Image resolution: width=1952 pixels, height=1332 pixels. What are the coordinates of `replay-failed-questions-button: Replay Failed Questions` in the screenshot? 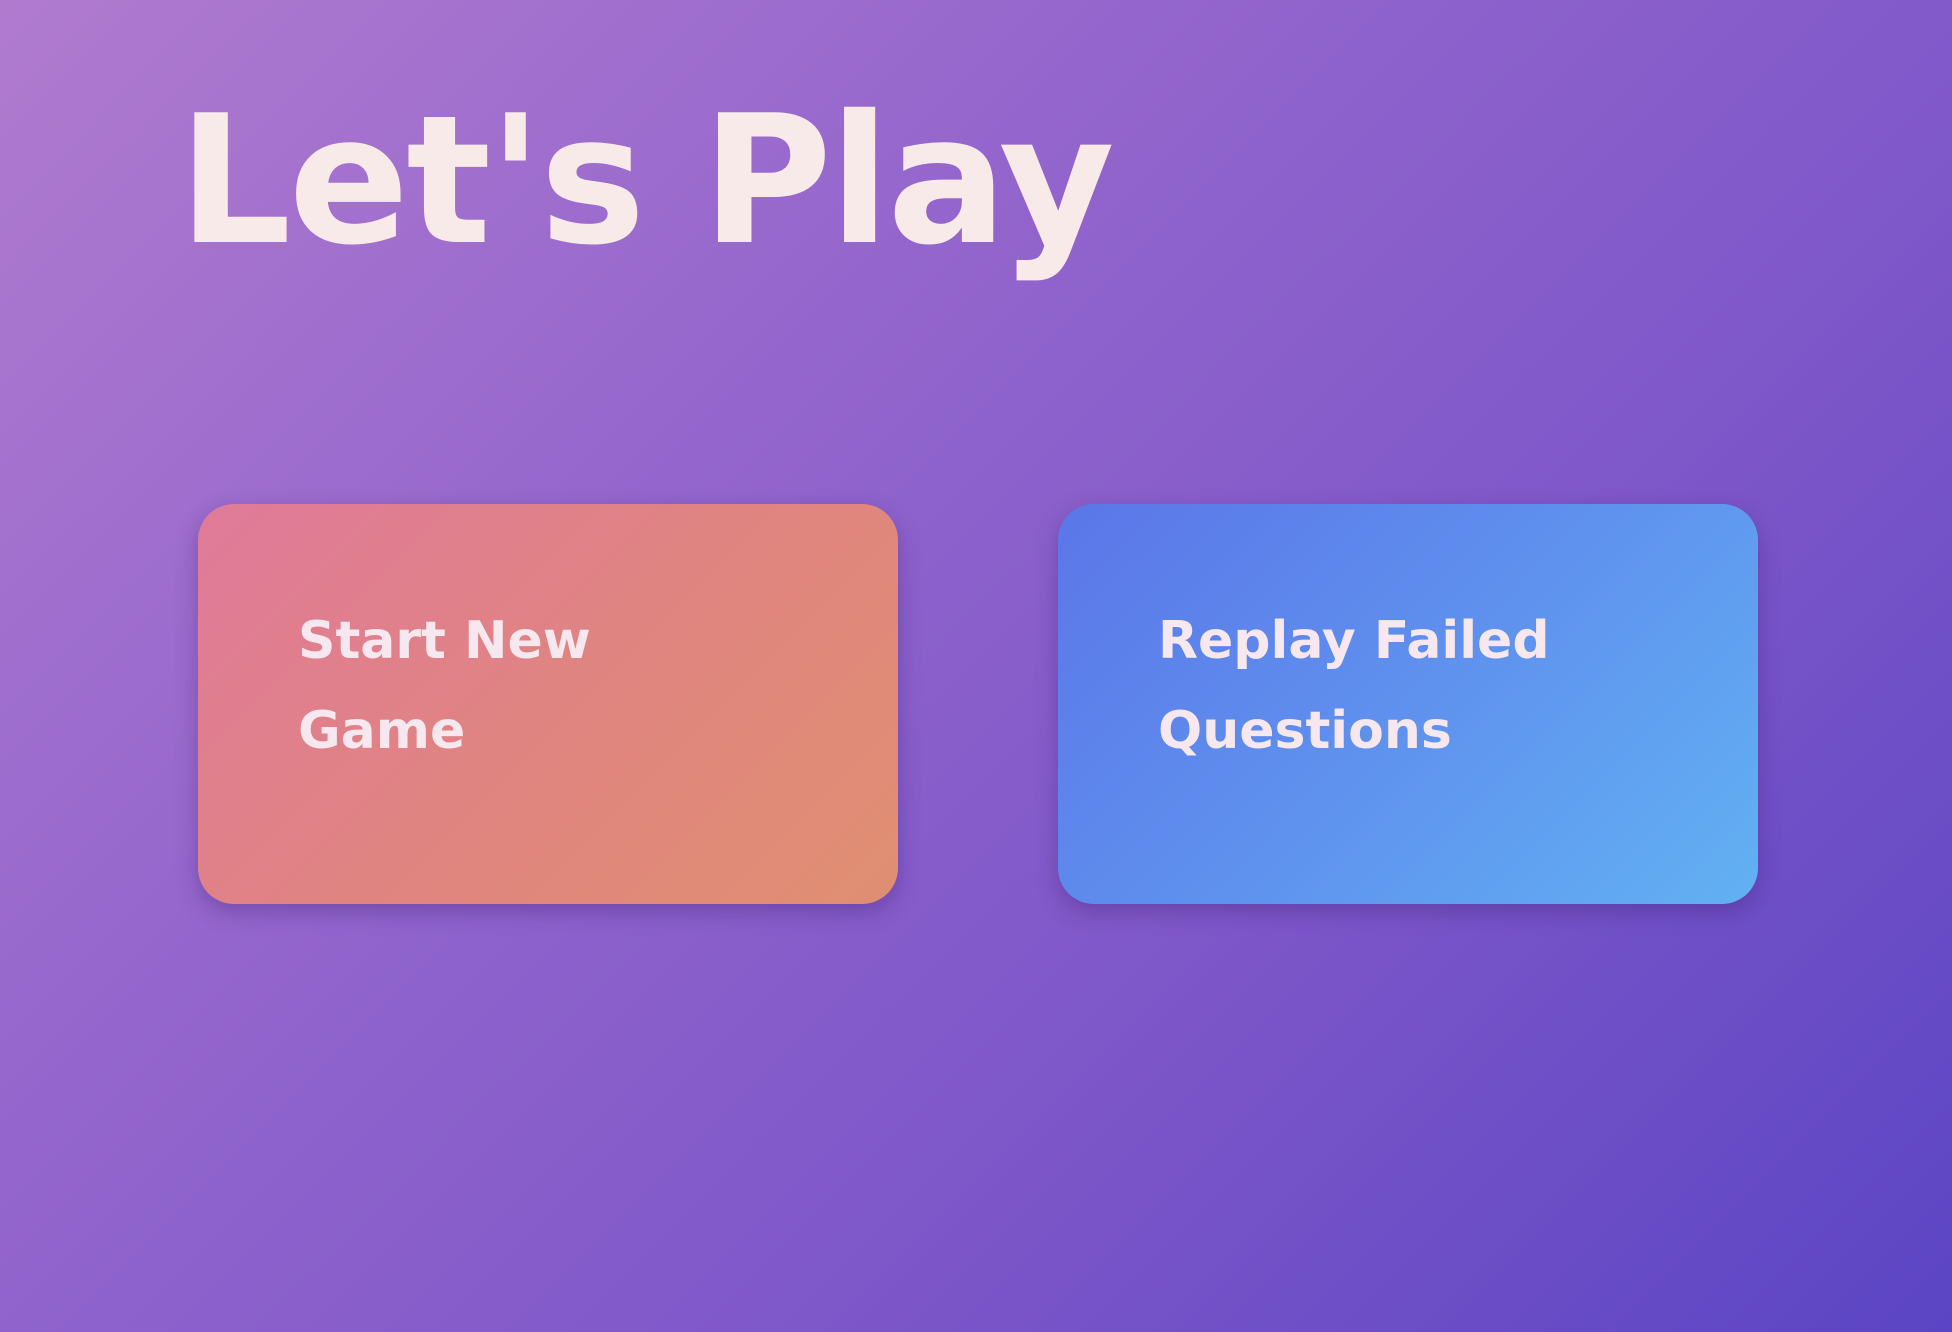 It's located at (1408, 704).